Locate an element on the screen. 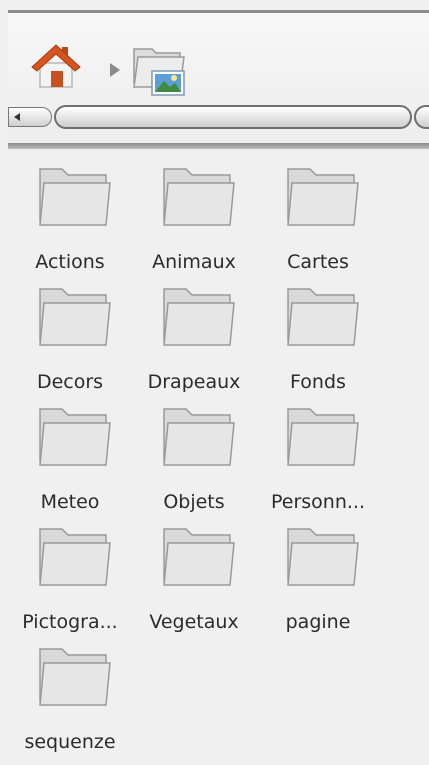  folder-item: Vegetaux is located at coordinates (194, 583).